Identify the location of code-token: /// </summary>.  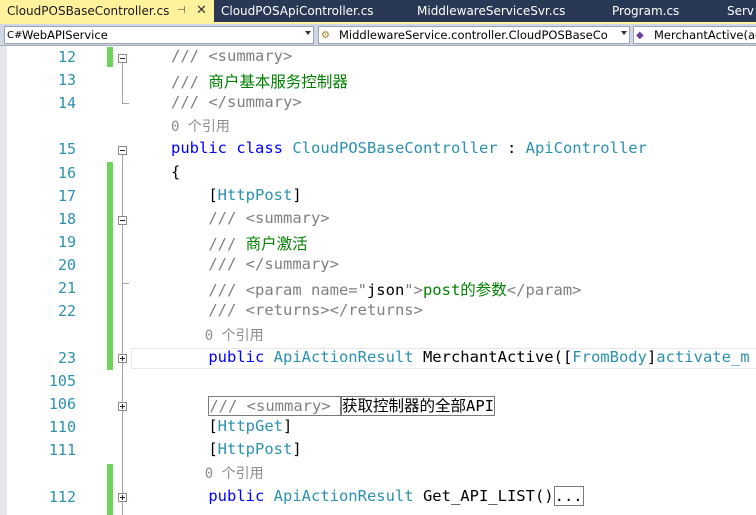
(236, 102).